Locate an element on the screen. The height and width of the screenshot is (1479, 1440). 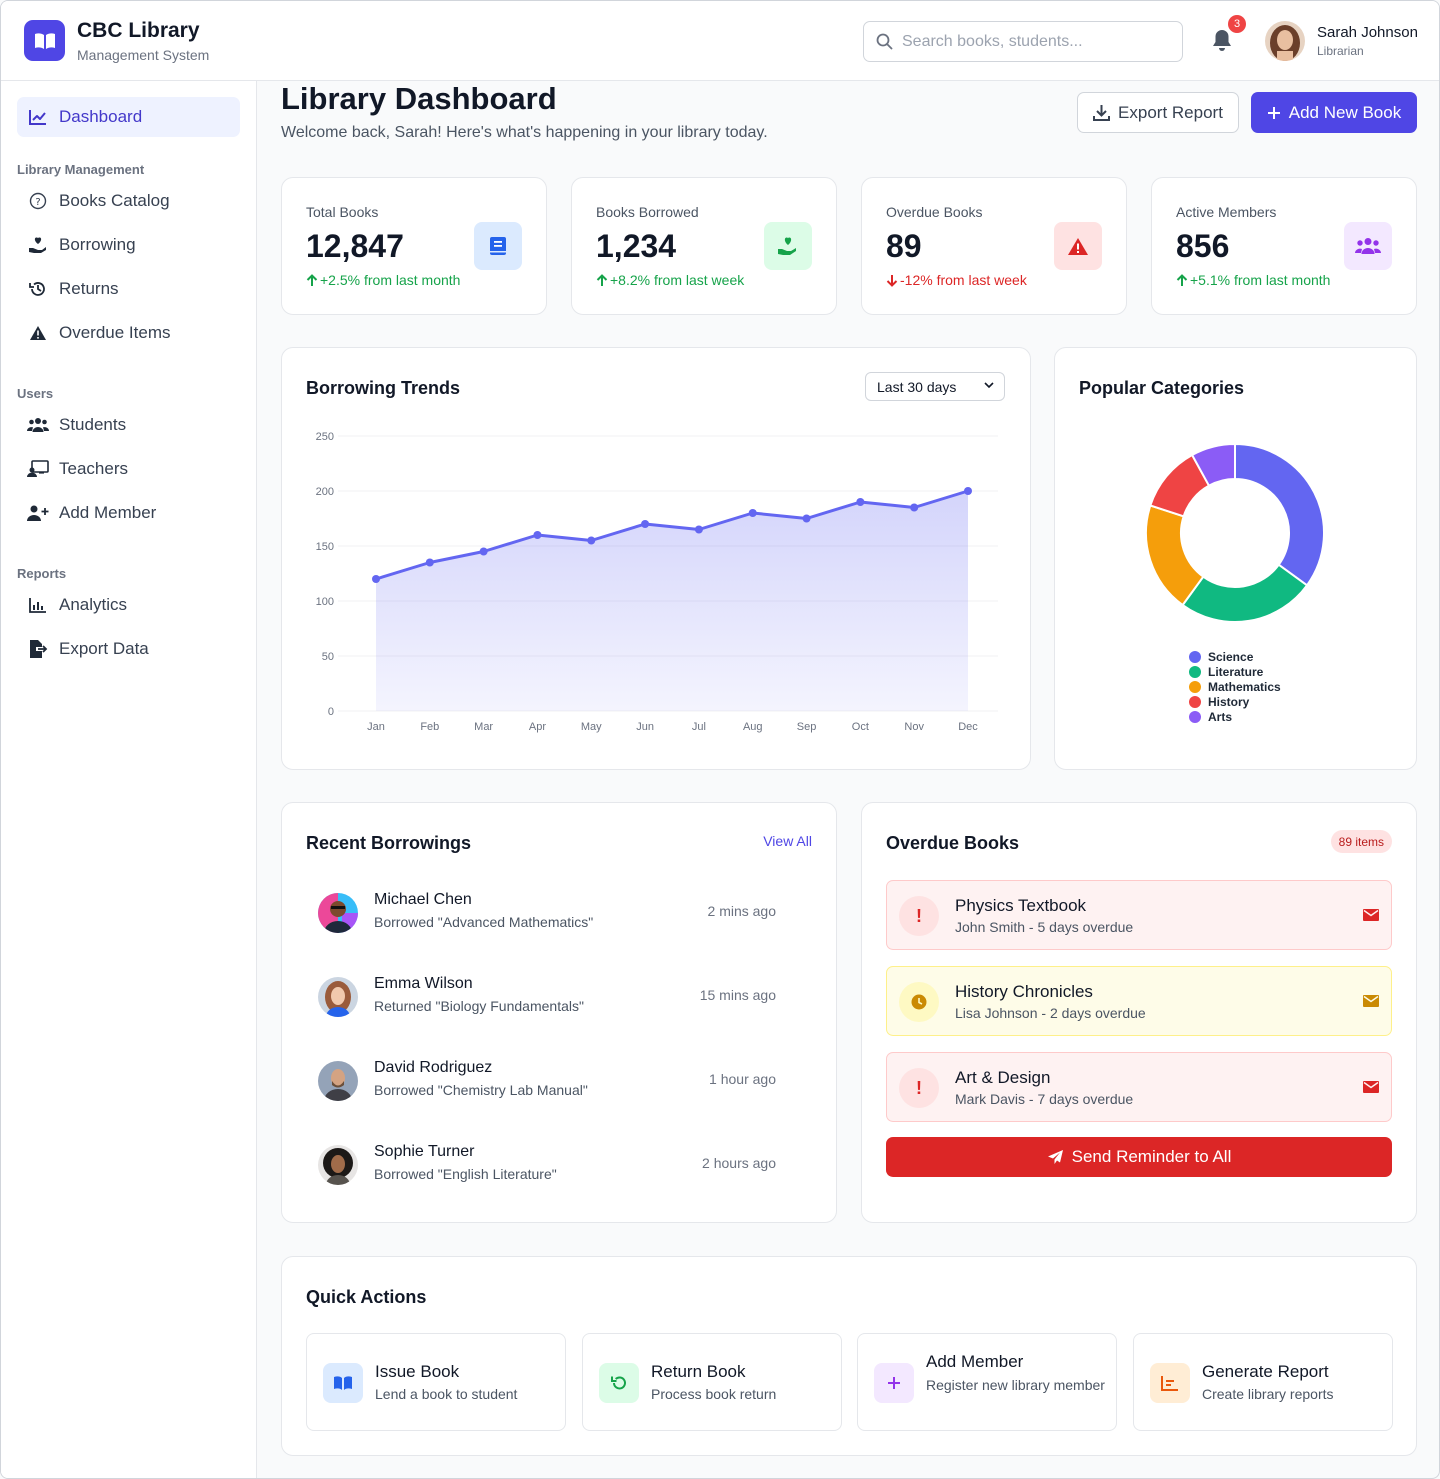
stat-change: +5.1% from last month is located at coordinates (1253, 280).